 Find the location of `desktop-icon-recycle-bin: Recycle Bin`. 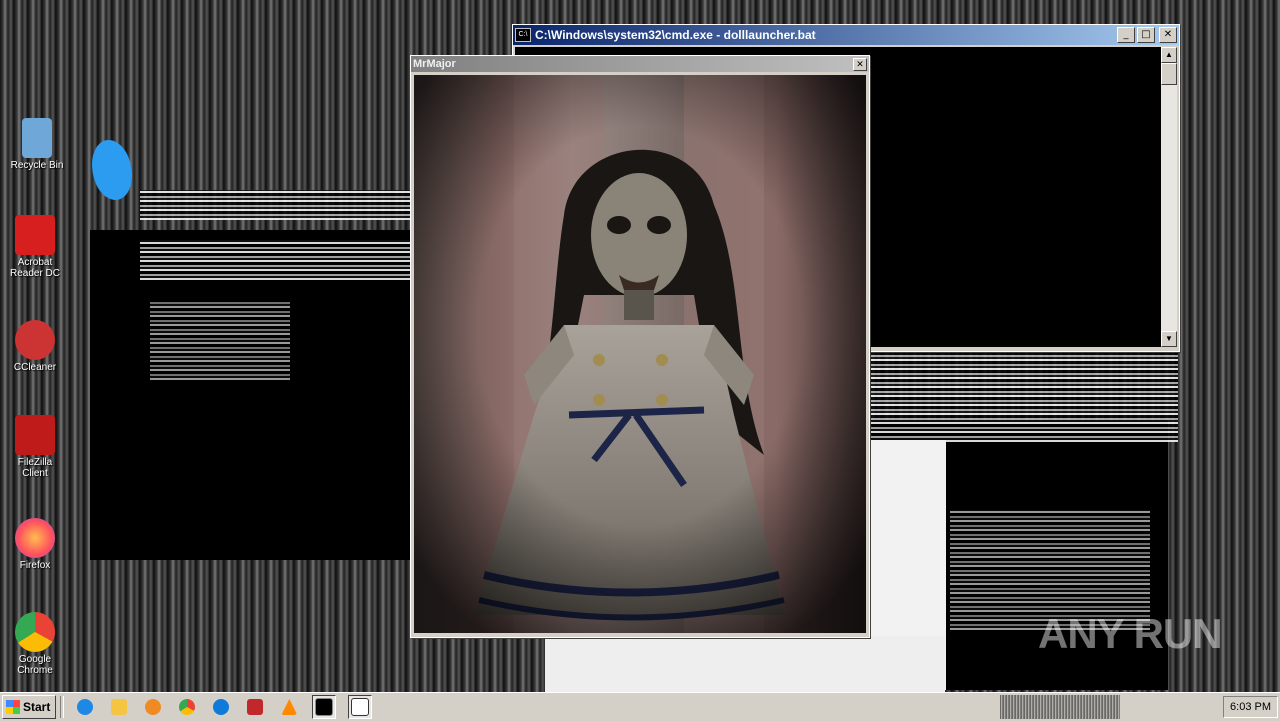

desktop-icon-recycle-bin: Recycle Bin is located at coordinates (37, 144).